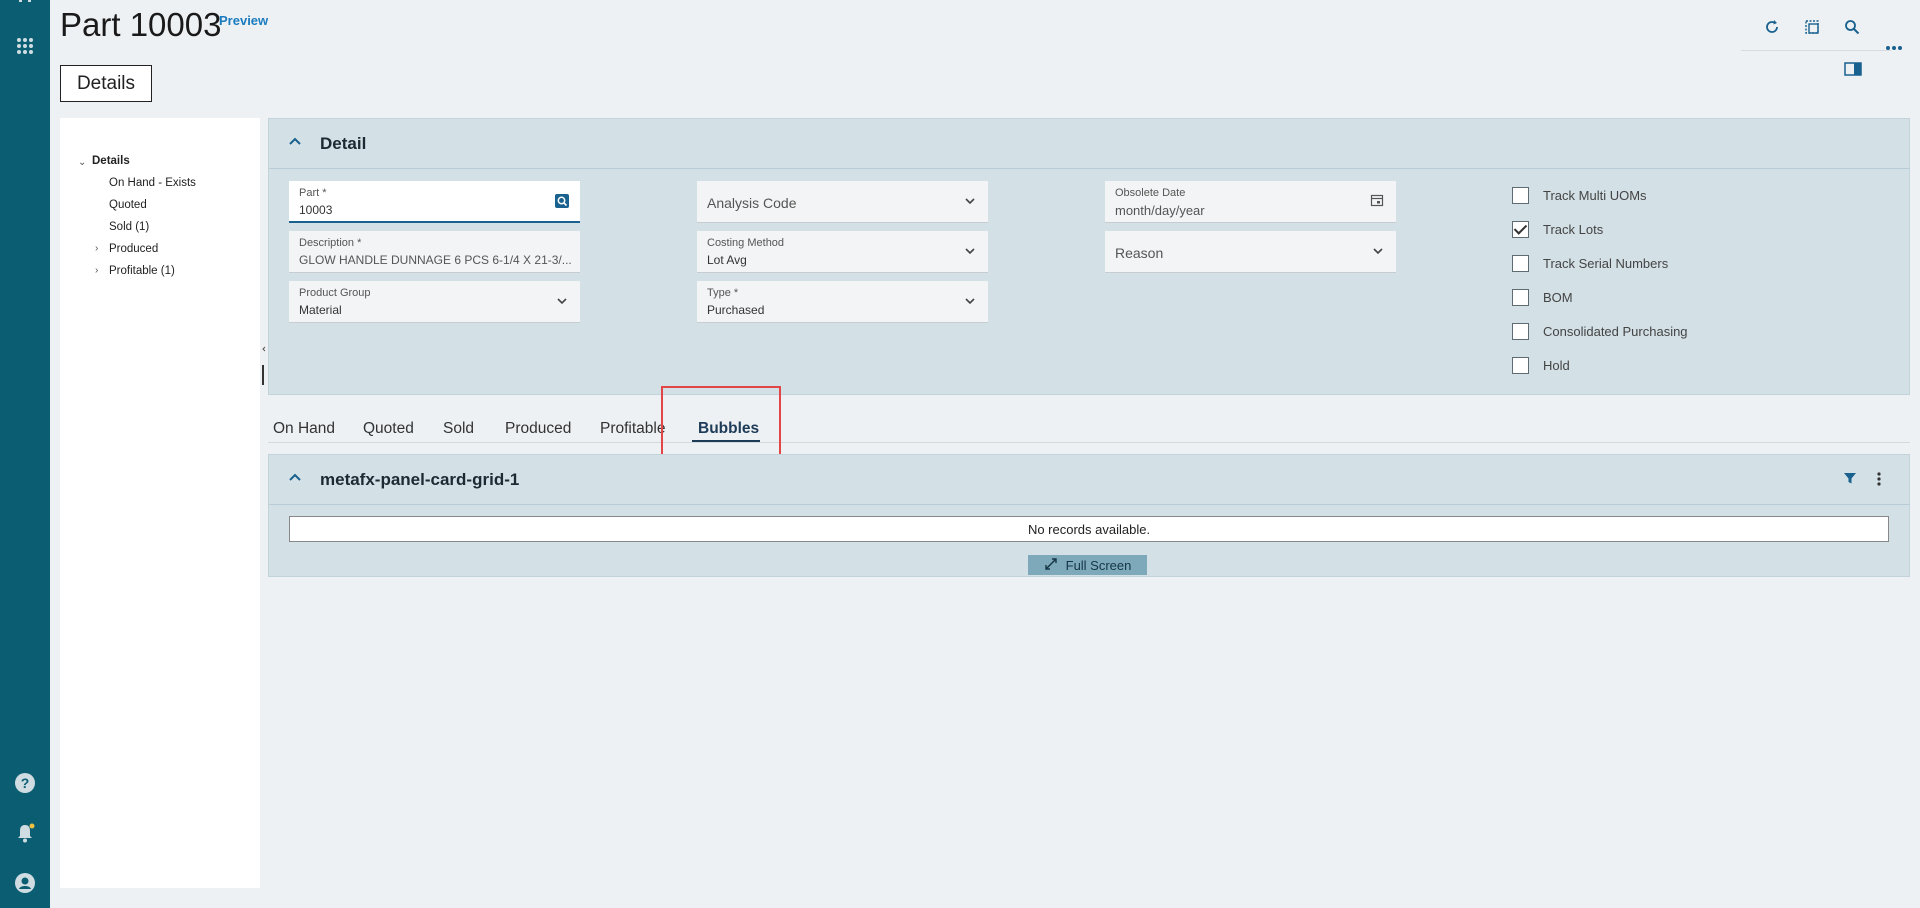  What do you see at coordinates (129, 227) in the screenshot?
I see `tree-item-sold: Sold (1)` at bounding box center [129, 227].